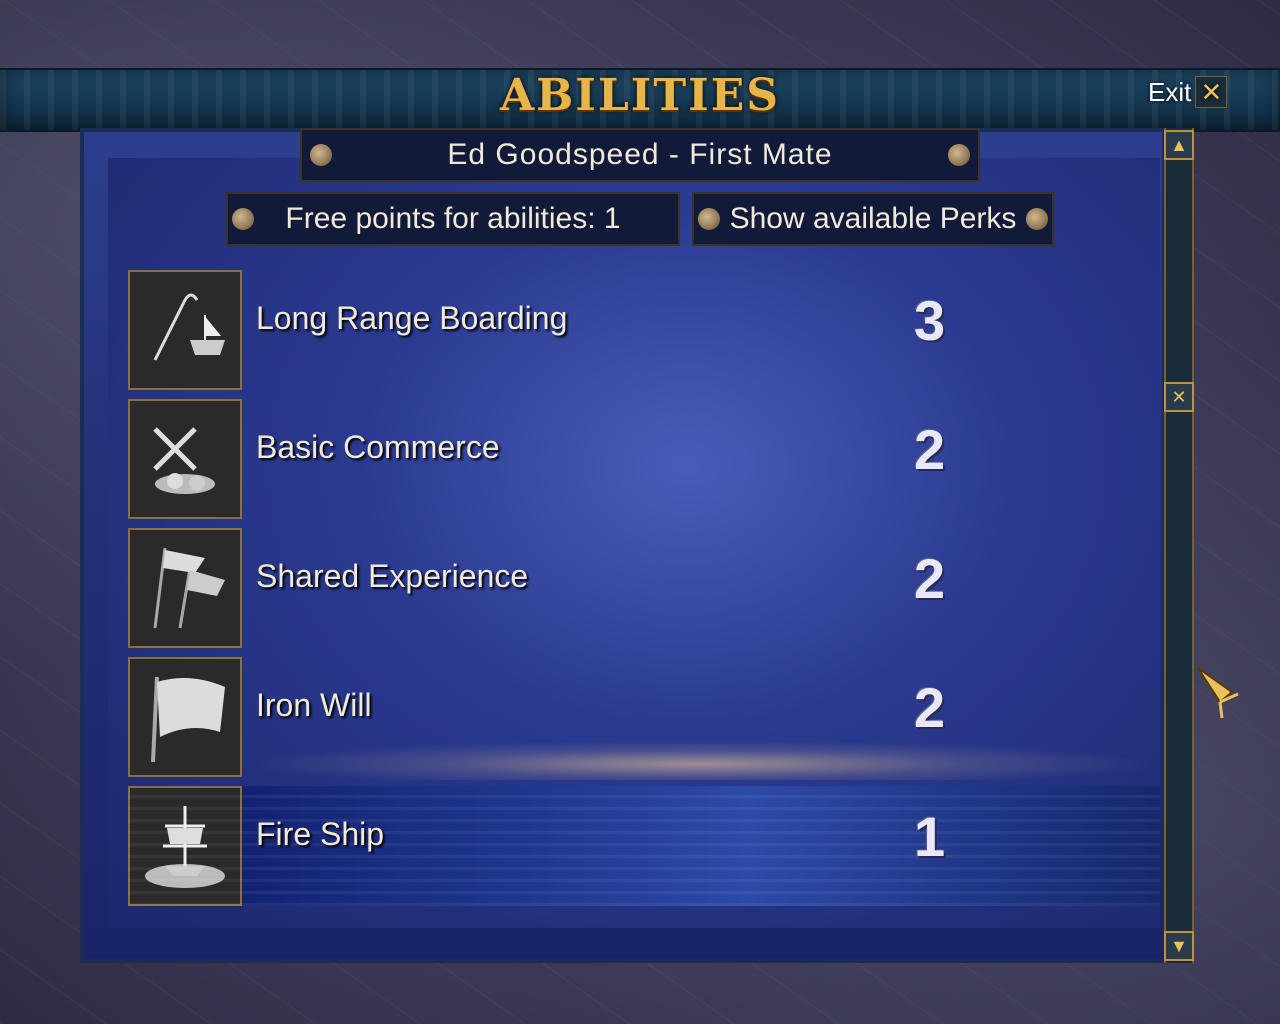 Image resolution: width=1280 pixels, height=1024 pixels. I want to click on ability-name: Shared Experience, so click(392, 576).